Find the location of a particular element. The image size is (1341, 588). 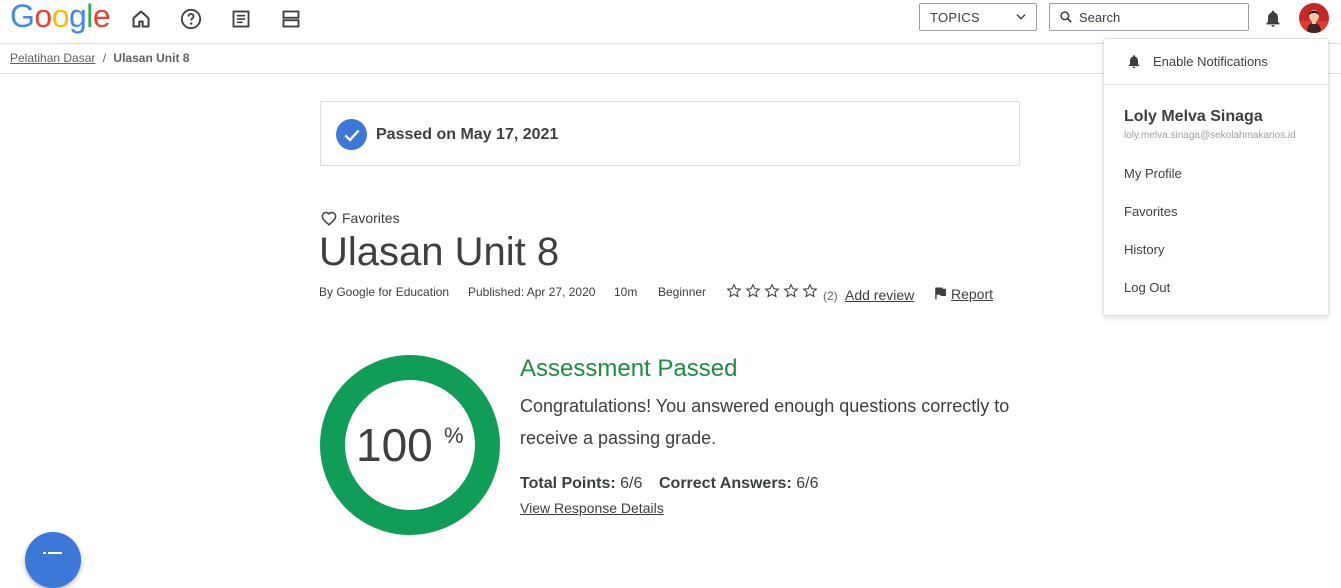

page-title: Ulasan Unit 8 is located at coordinates (439, 252).